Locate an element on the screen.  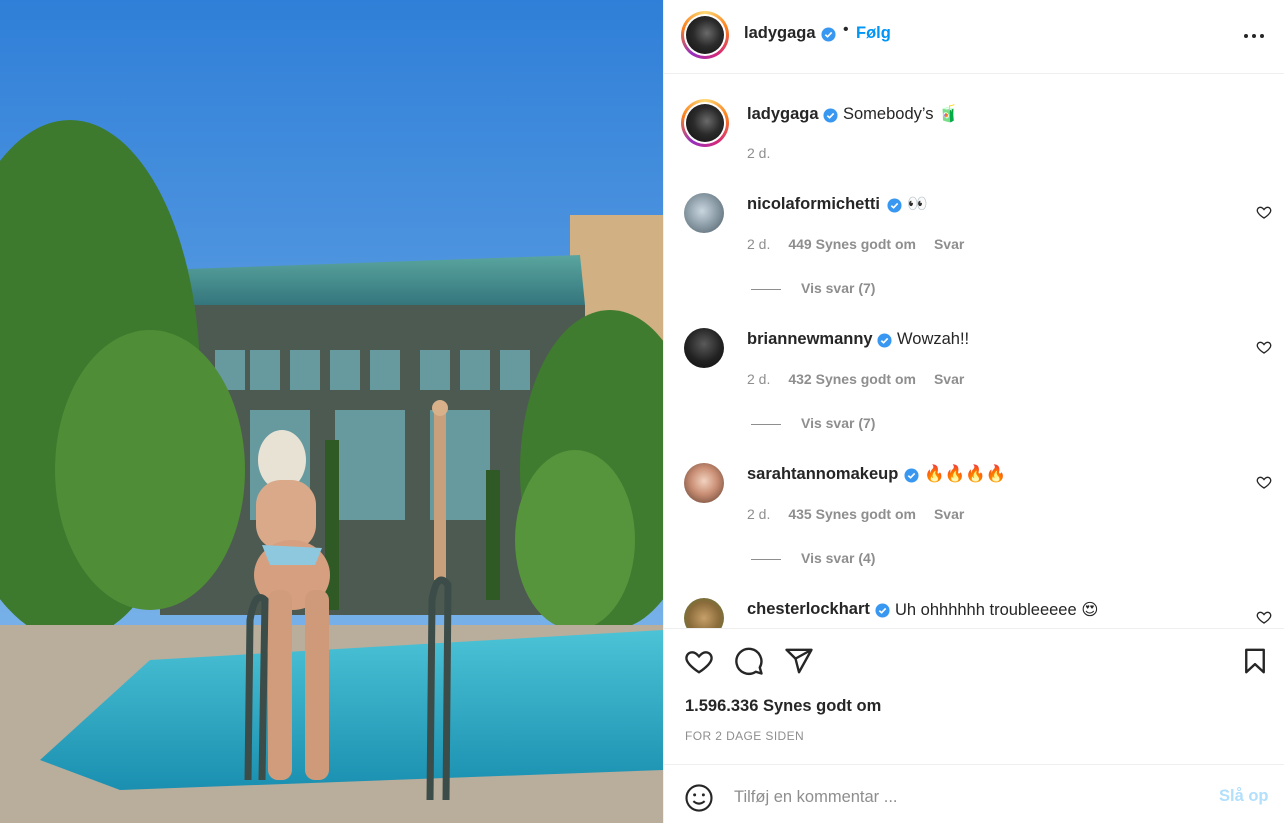
comment-icon is located at coordinates (749, 661).